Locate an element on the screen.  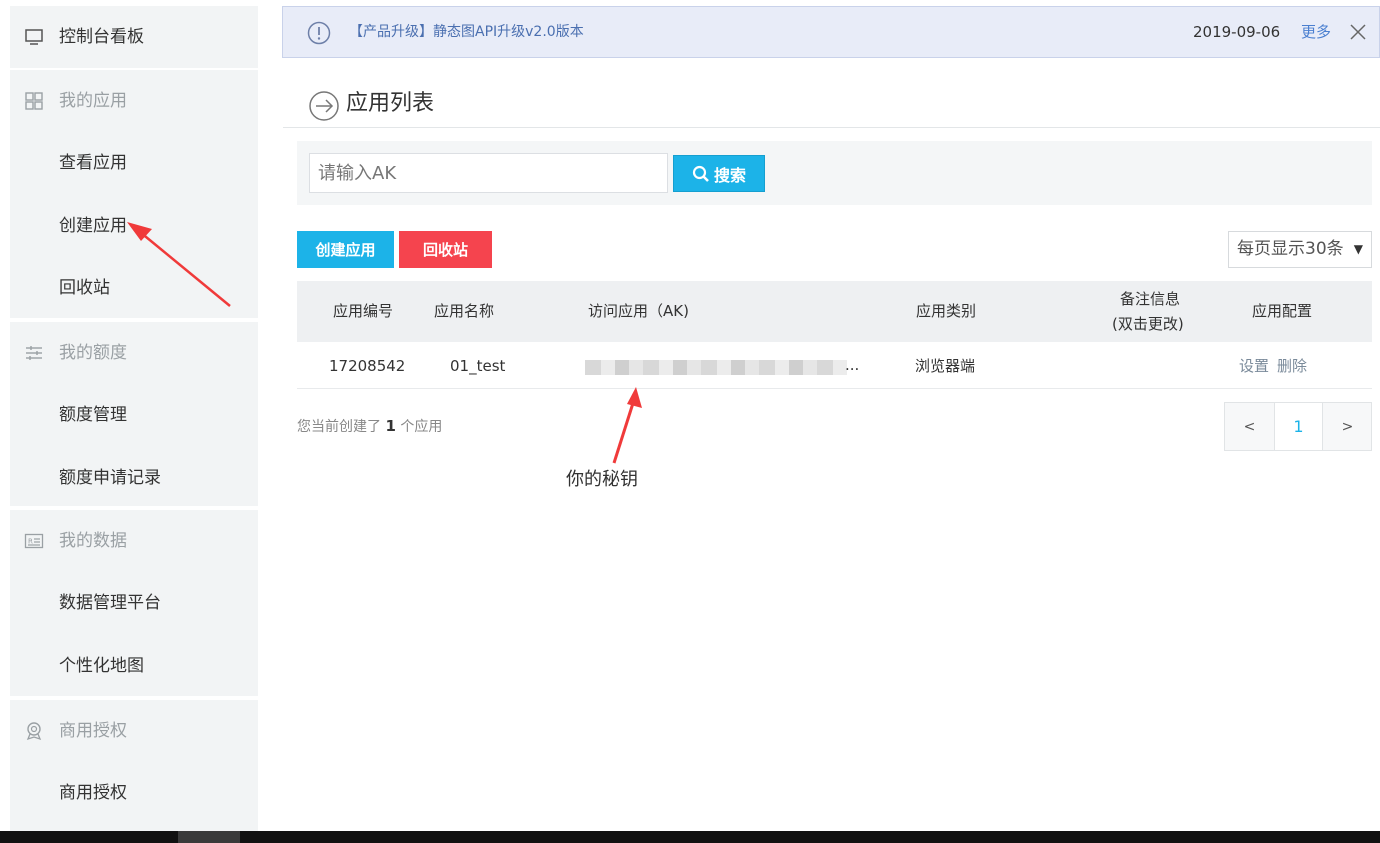
th-remark: 备注信息 is located at coordinates (1150, 299).